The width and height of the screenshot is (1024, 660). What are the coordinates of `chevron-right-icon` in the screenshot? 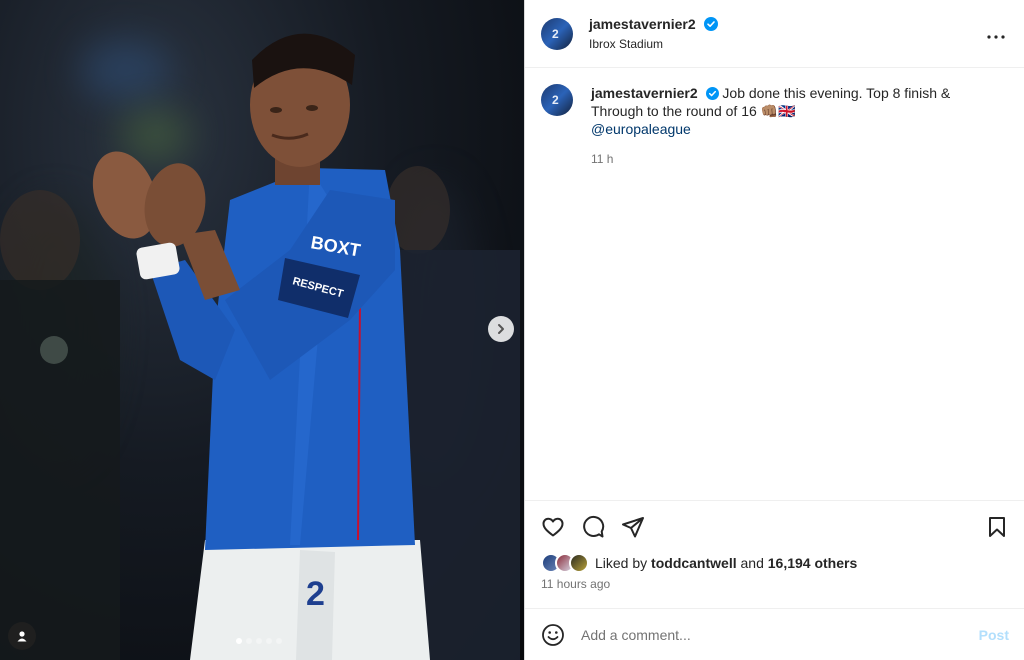 It's located at (501, 329).